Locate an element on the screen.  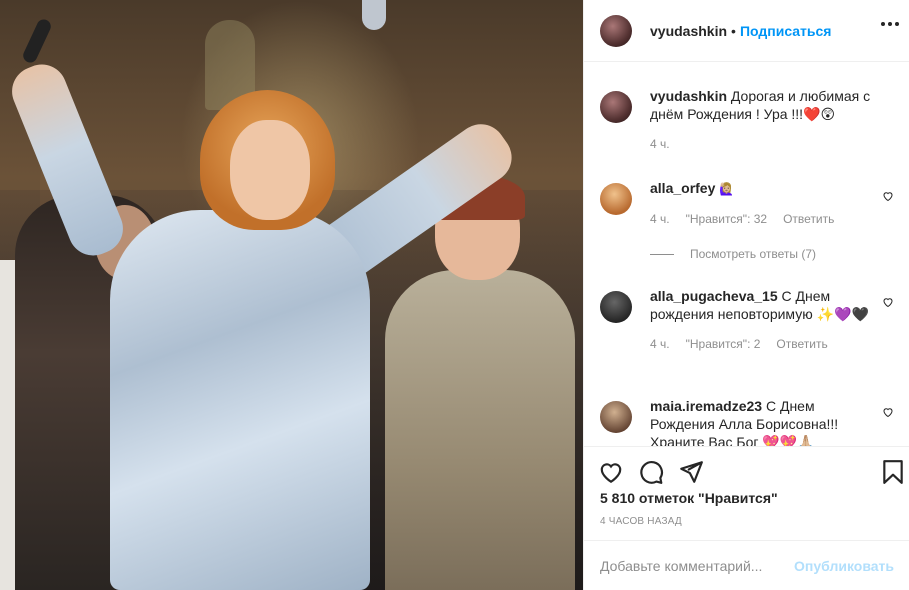
comment-username: alla_orfey is located at coordinates (682, 188).